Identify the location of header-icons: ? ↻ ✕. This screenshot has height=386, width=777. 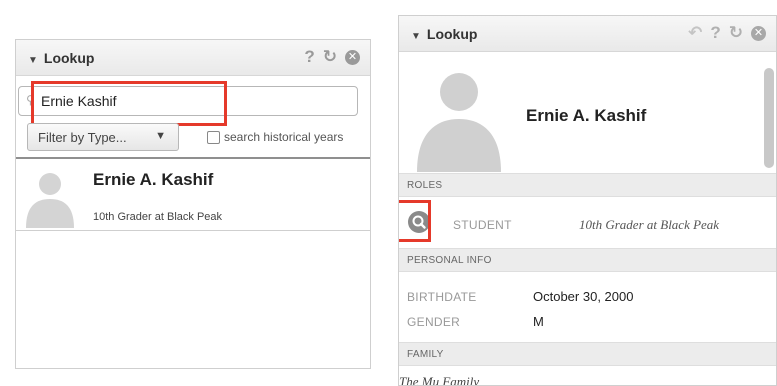
(332, 57).